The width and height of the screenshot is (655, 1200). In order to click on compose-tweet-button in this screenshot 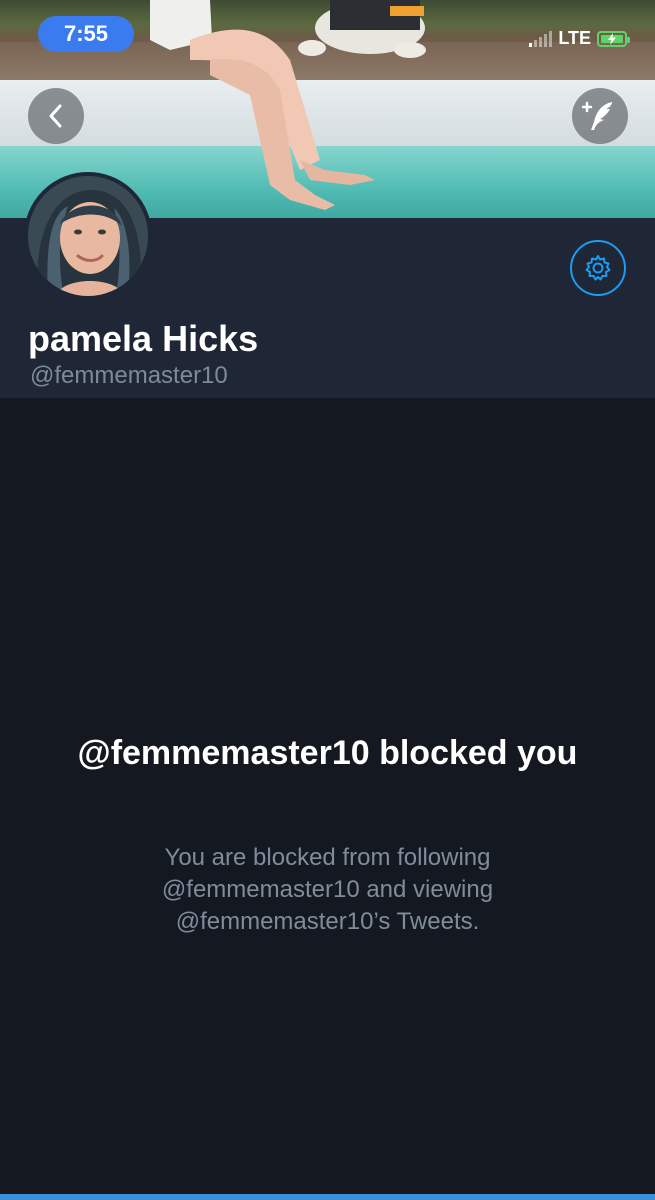, I will do `click(600, 116)`.